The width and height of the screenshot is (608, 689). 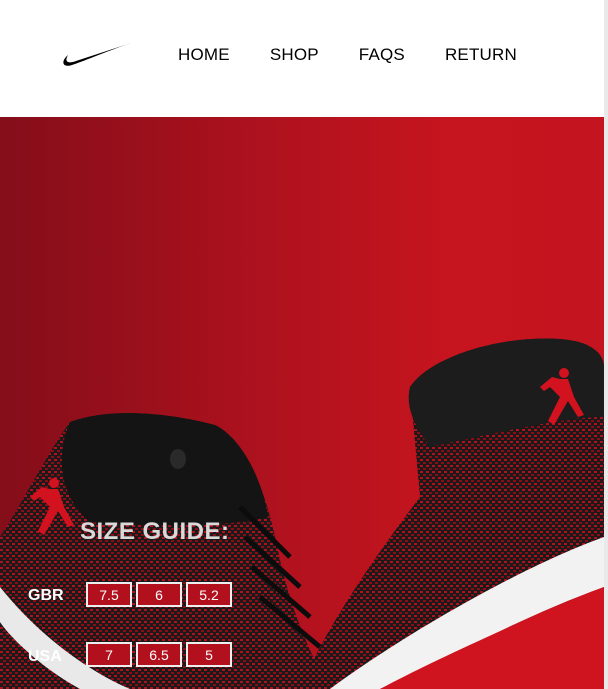 I want to click on size-row-gbr: 7.5 6 5.2, so click(x=161, y=594).